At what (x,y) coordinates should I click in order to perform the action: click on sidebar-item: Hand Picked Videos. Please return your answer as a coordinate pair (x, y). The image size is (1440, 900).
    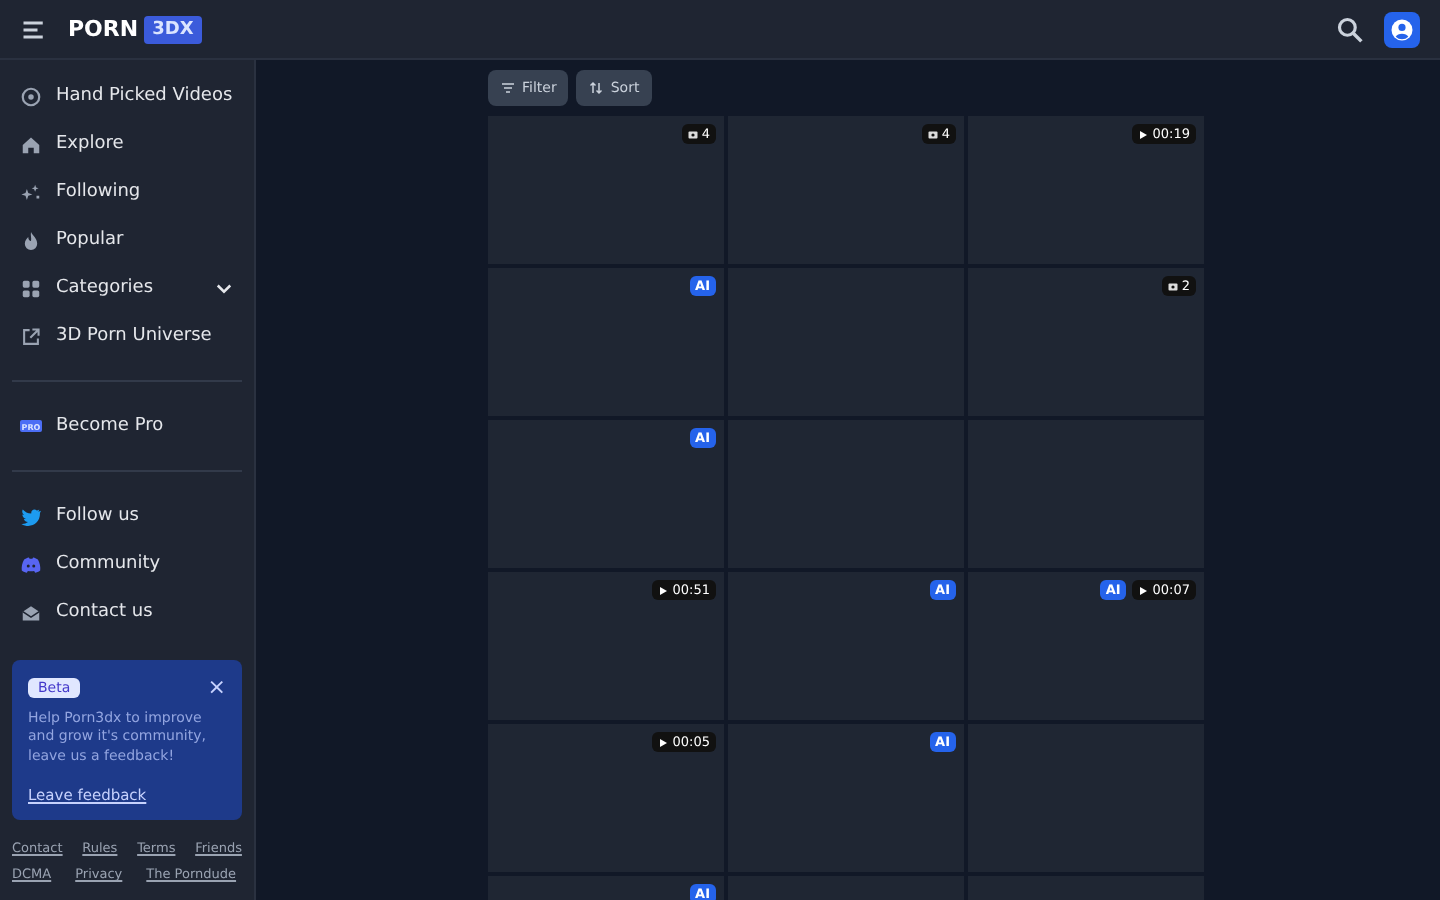
    Looking at the image, I should click on (127, 96).